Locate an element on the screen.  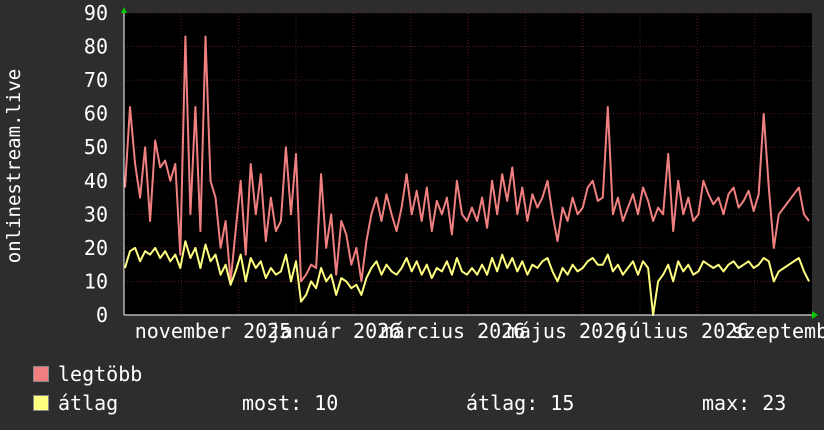
y-ticks: 0 10 20 30 40 50 60 70 80 90 is located at coordinates (96, 164).